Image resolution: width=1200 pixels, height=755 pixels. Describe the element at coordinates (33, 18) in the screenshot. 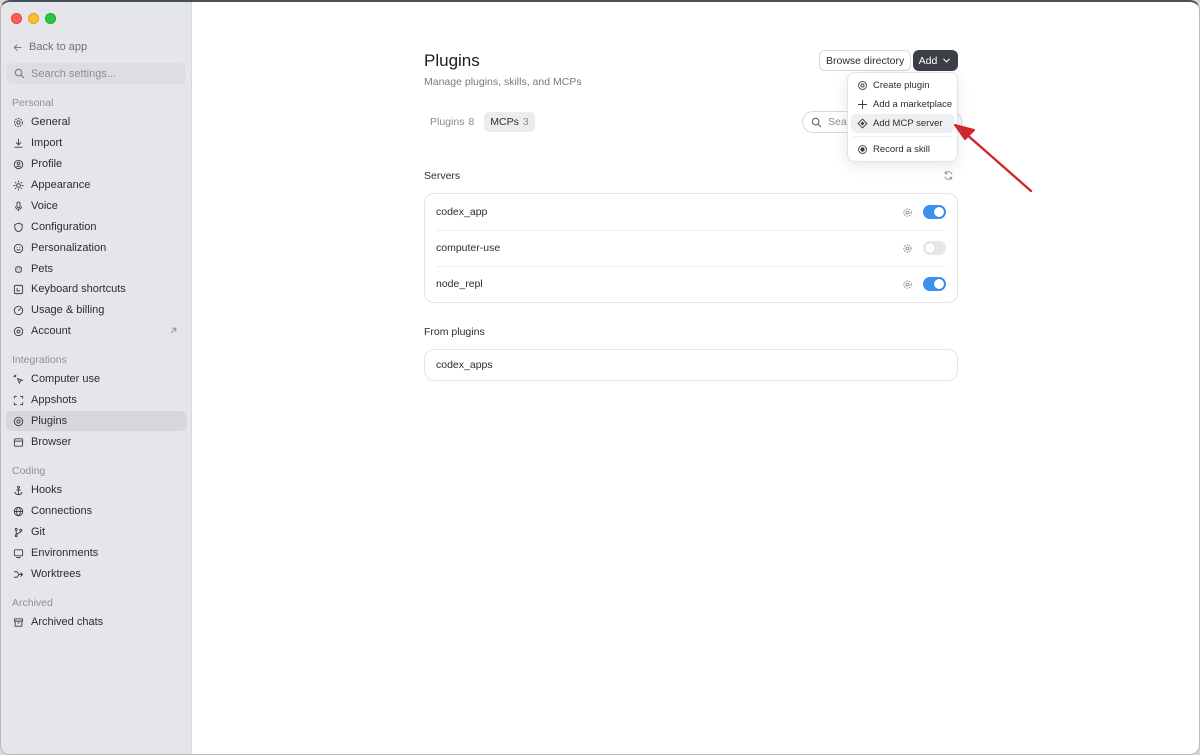

I see `minimize-window-button` at that location.